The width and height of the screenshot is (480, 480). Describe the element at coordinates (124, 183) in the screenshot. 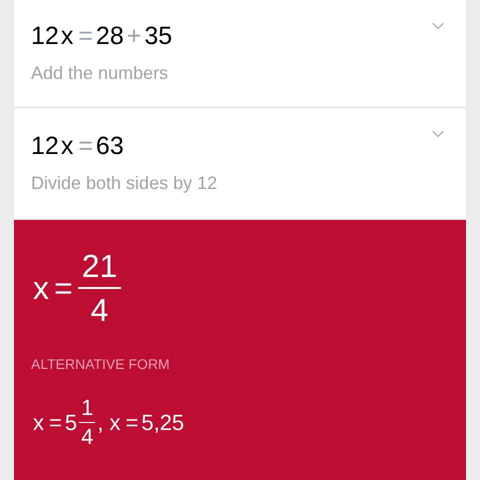

I see `step-hint: Divide both sides by 12` at that location.